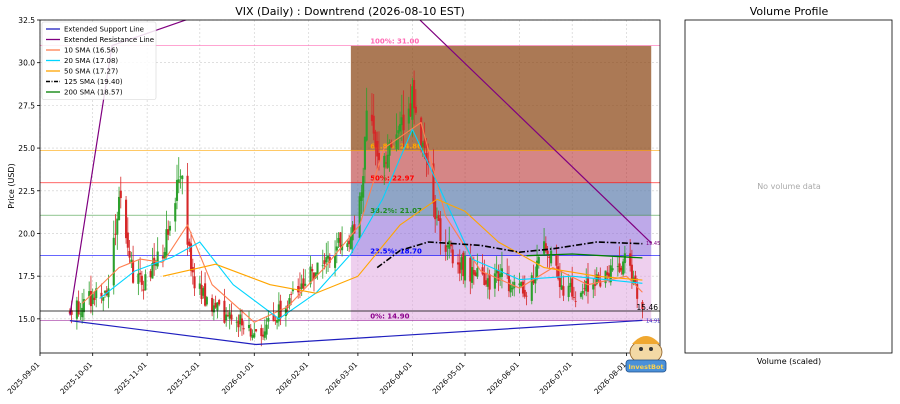 The height and width of the screenshot is (404, 900). Describe the element at coordinates (104, 30) in the screenshot. I see `legend-entry-label: Extended Support Line` at that location.